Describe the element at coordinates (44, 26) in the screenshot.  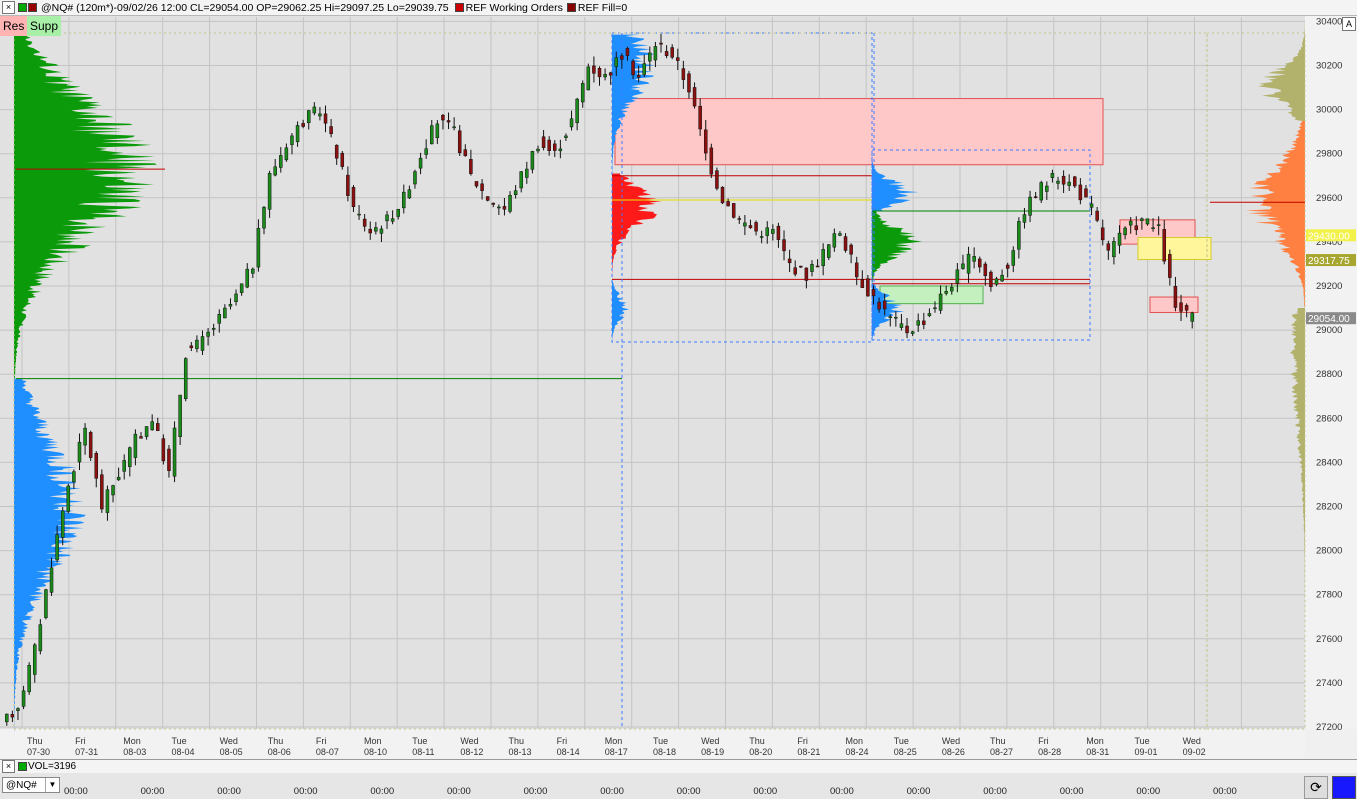
I see `support-toggle: Supp` at that location.